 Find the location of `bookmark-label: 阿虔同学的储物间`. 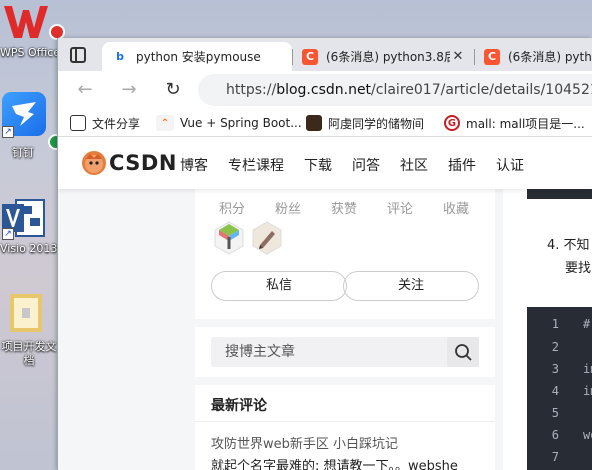

bookmark-label: 阿虔同学的储物间 is located at coordinates (376, 123).